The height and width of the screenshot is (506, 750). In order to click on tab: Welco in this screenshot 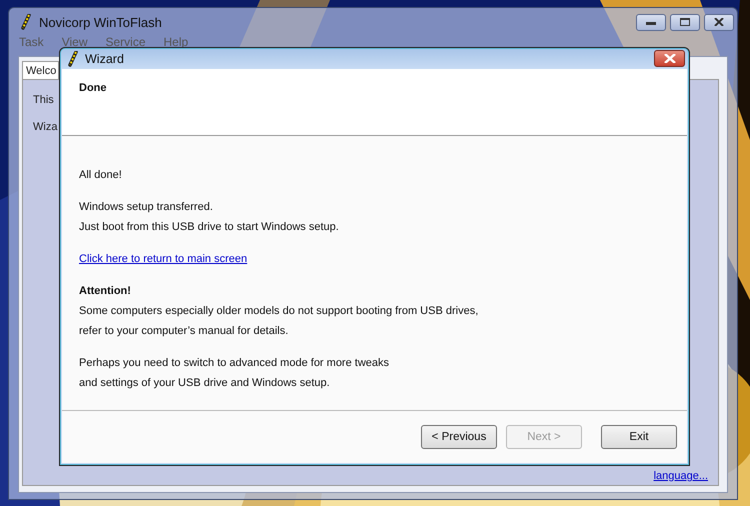, I will do `click(41, 70)`.